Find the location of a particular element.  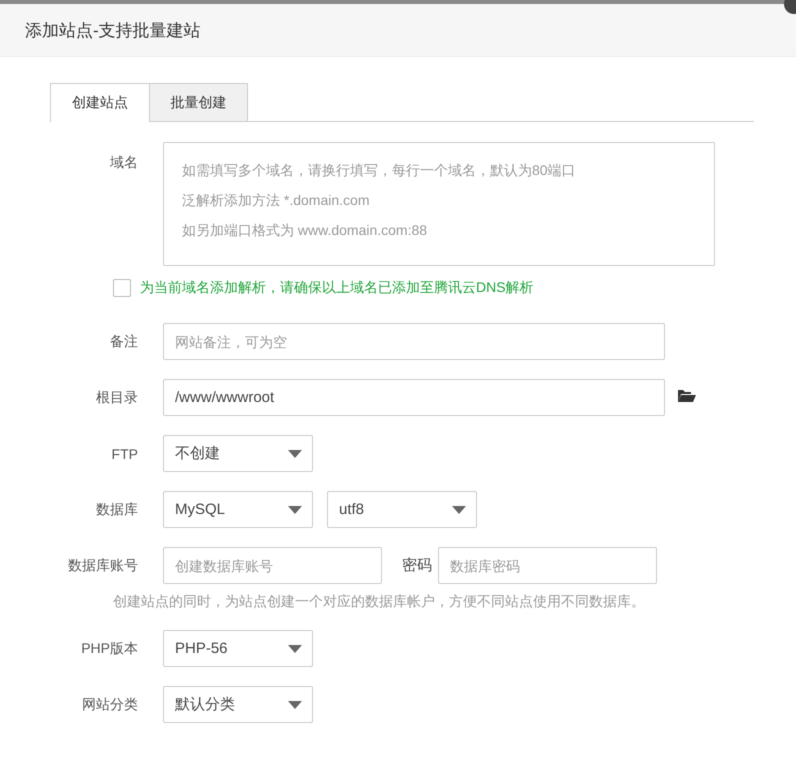

path-field: /www/wwwroot is located at coordinates (414, 397).